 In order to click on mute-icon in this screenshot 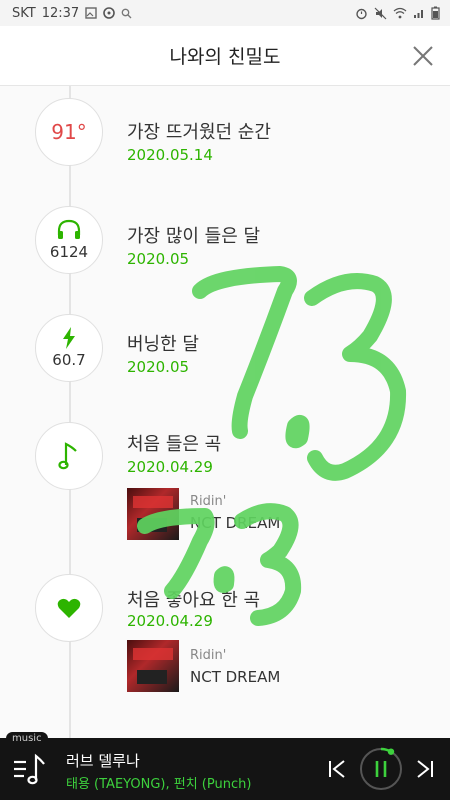, I will do `click(380, 13)`.